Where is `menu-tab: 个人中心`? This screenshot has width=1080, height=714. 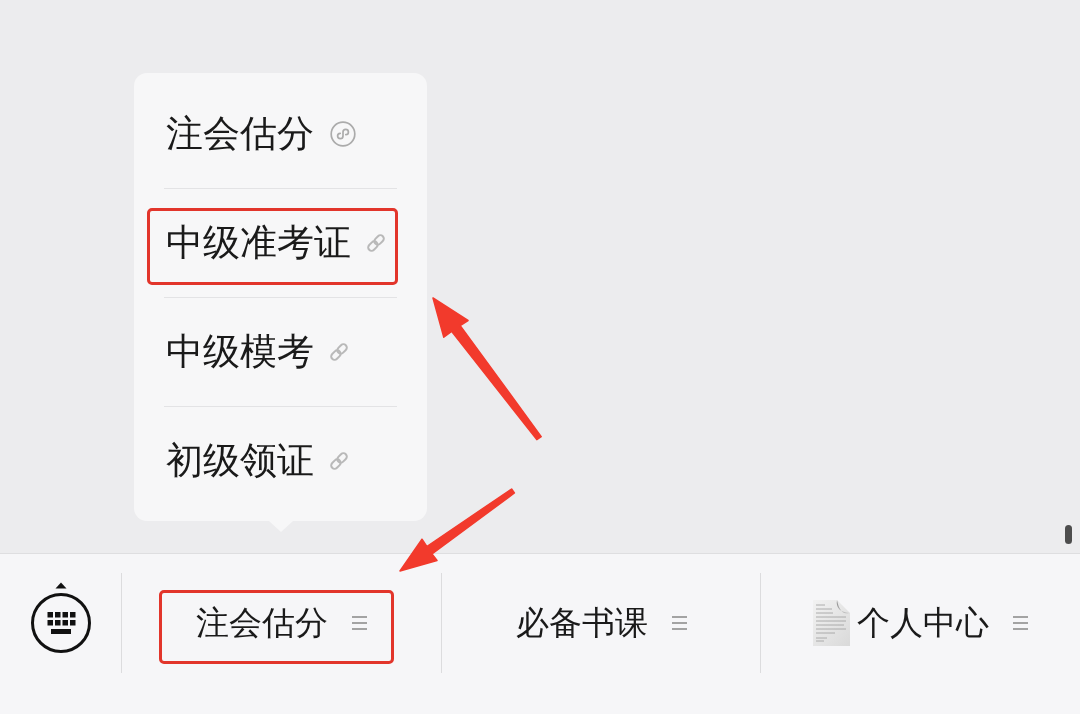
menu-tab: 个人中心 is located at coordinates (921, 623).